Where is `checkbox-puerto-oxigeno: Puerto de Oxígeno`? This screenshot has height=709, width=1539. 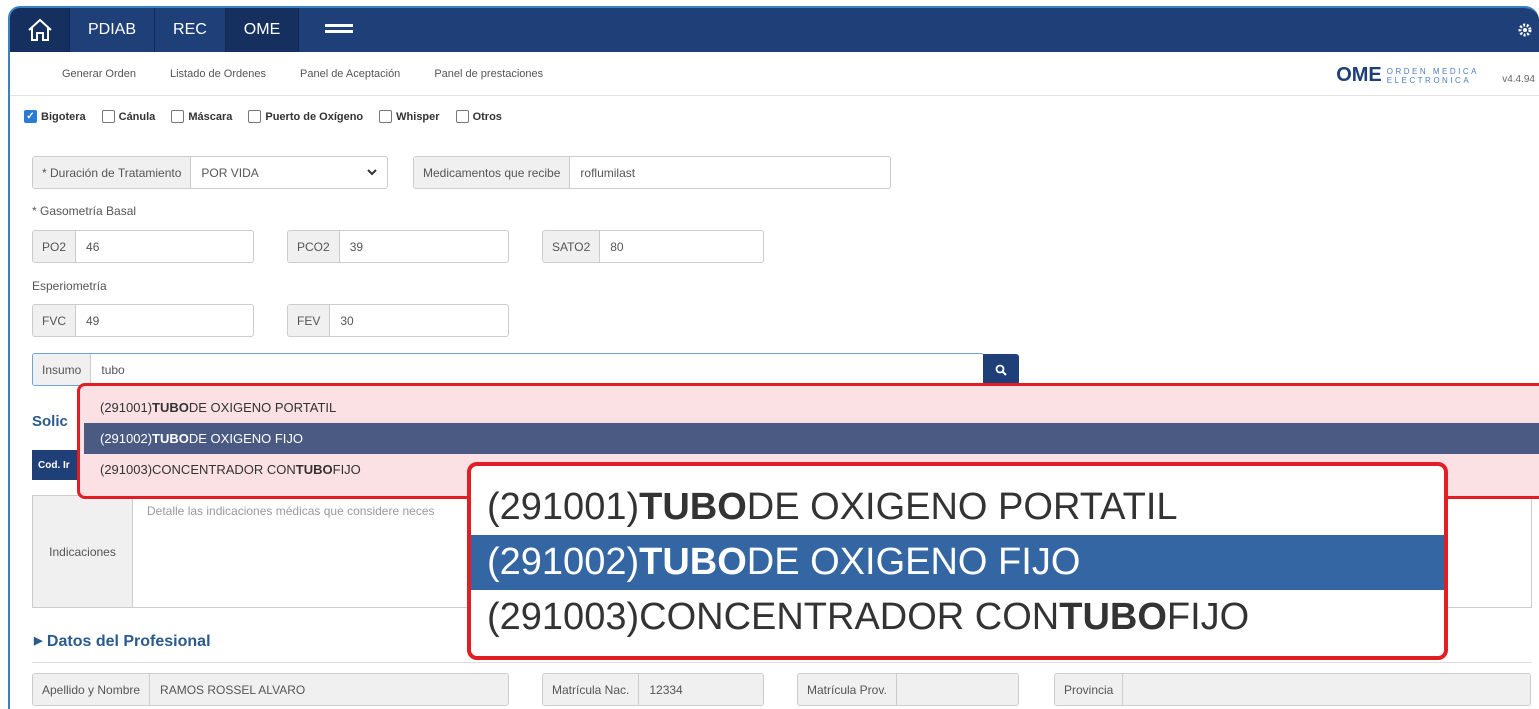 checkbox-puerto-oxigeno: Puerto de Oxígeno is located at coordinates (305, 116).